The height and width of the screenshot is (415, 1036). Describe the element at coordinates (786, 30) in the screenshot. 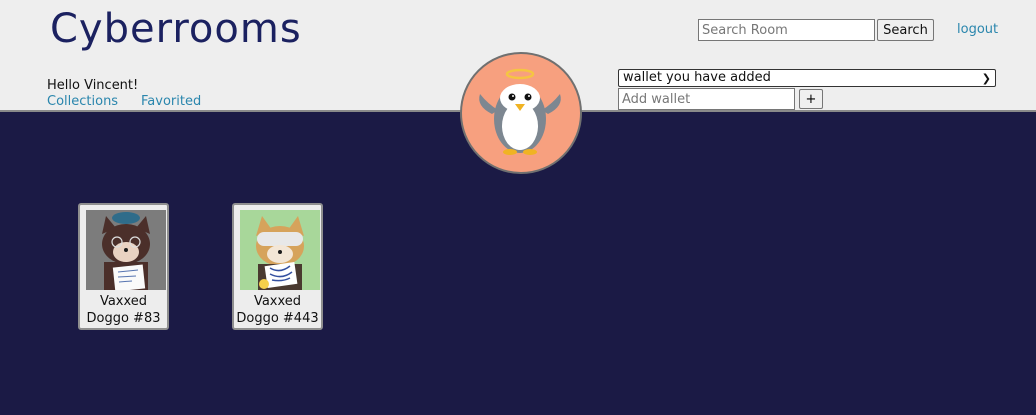

I see `search-room-input` at that location.